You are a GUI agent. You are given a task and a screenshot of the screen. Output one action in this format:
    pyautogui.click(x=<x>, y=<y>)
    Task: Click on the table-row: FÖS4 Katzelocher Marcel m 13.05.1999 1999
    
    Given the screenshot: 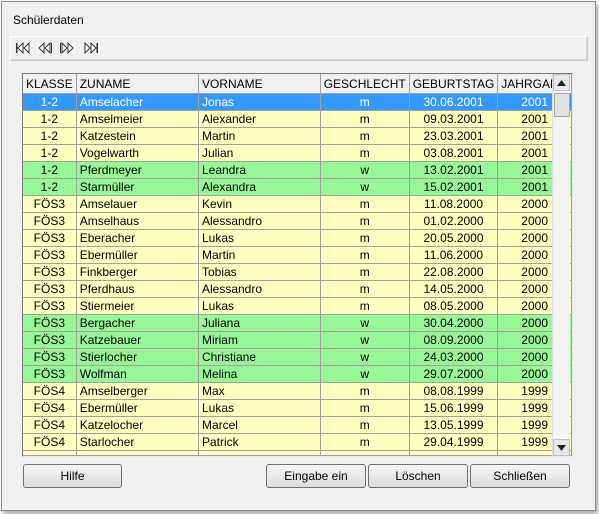 What is the action you would take?
    pyautogui.click(x=297, y=425)
    